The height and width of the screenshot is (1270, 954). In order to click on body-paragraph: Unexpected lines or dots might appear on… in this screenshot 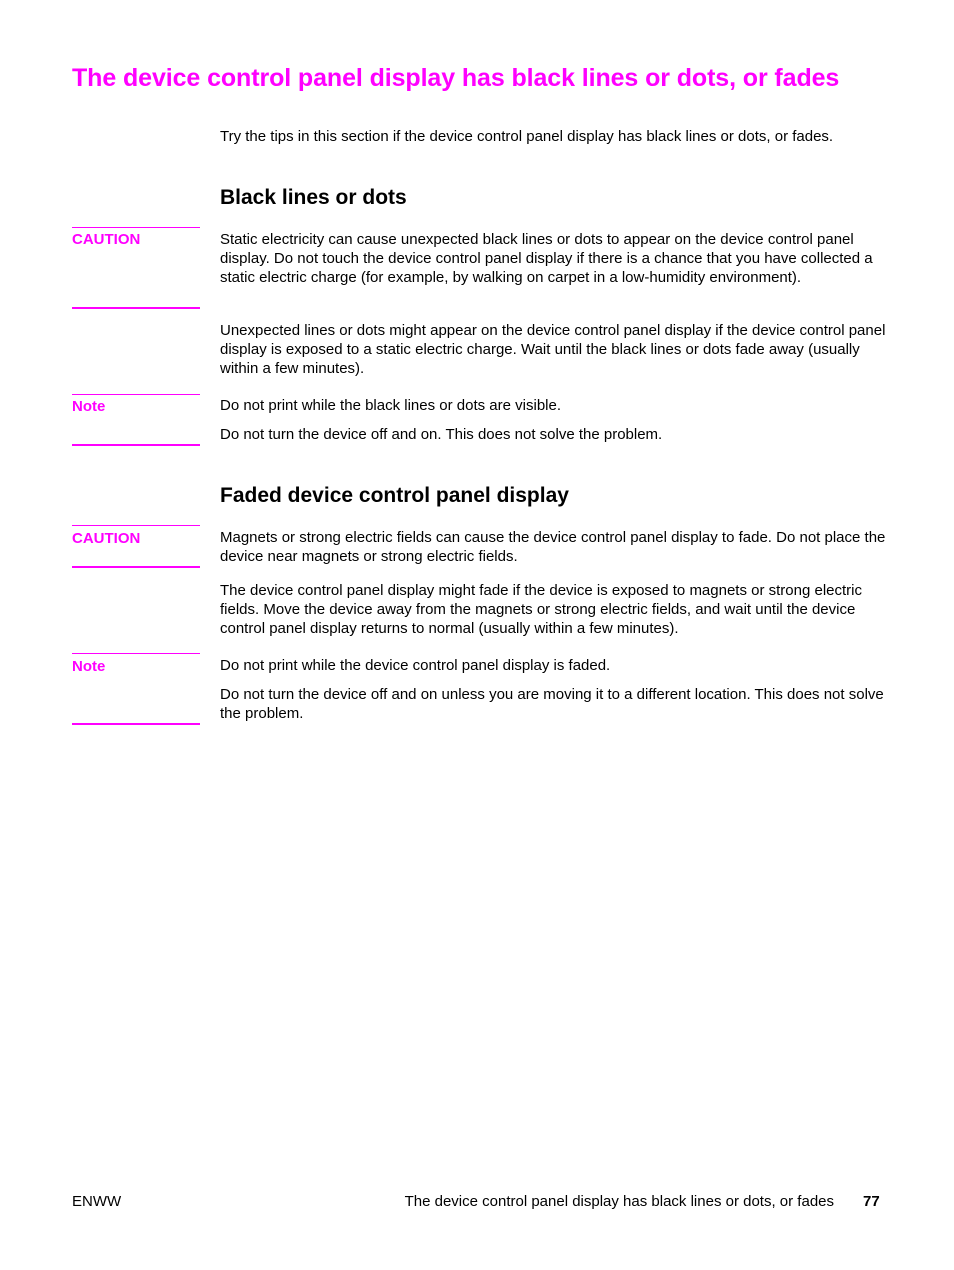, I will do `click(553, 349)`.